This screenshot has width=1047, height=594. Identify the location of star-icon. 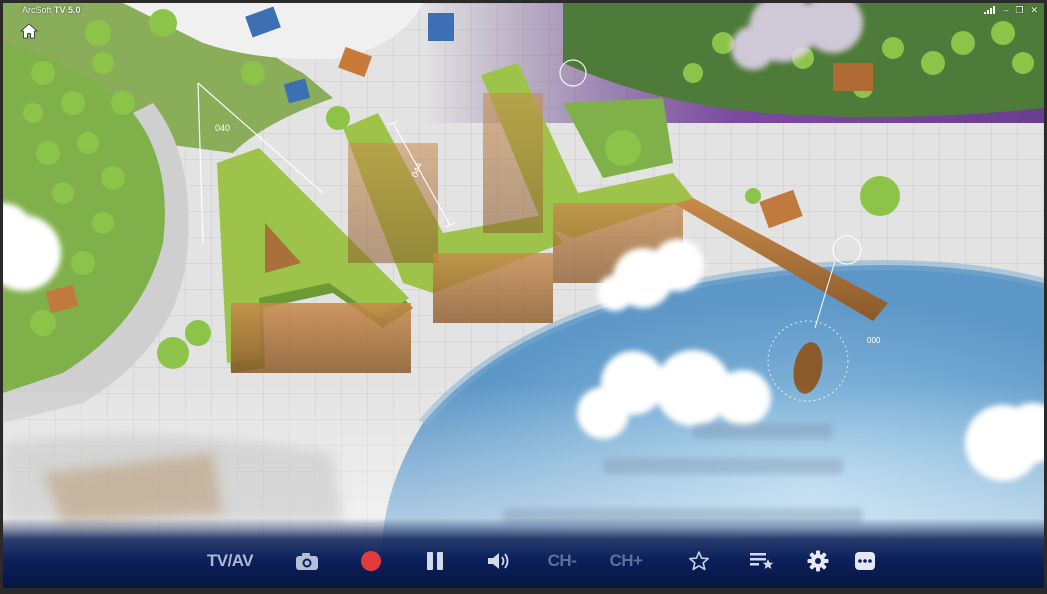
(699, 561).